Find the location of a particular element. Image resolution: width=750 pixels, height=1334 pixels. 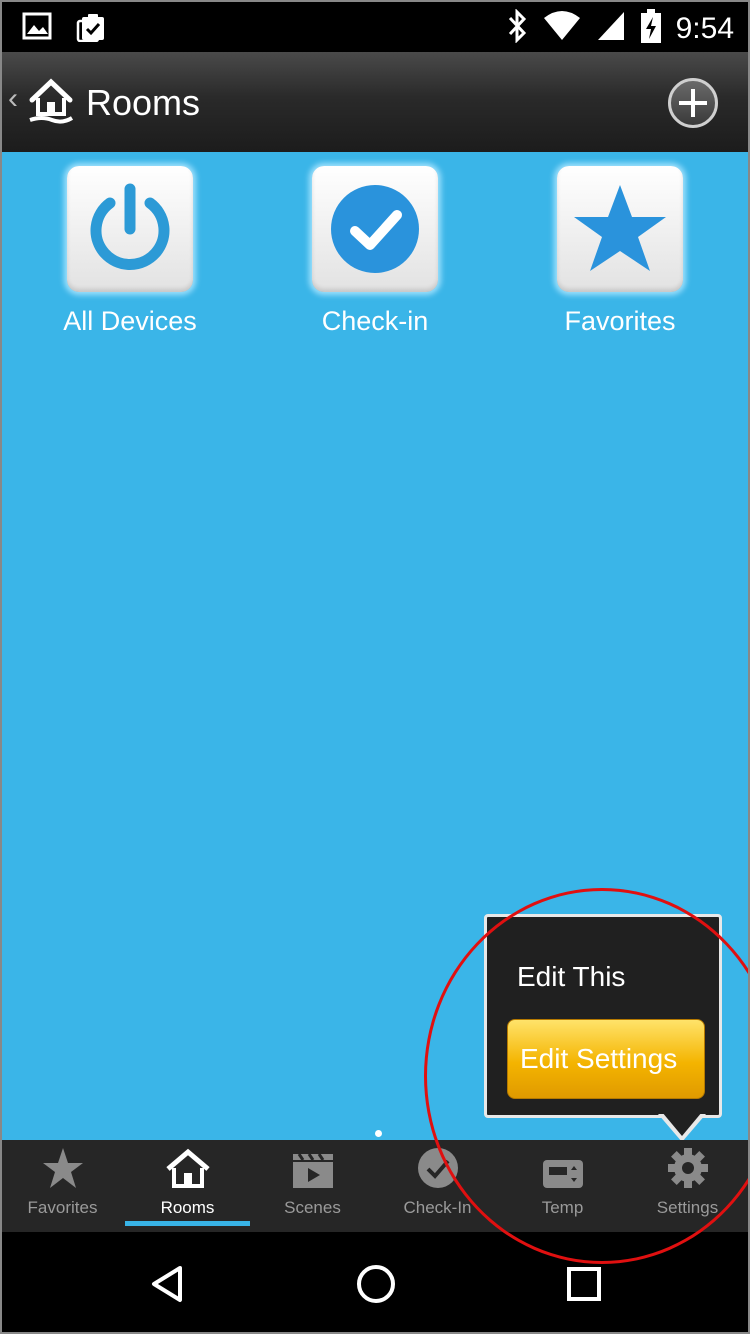

clipboard-check-icon is located at coordinates (91, 29).